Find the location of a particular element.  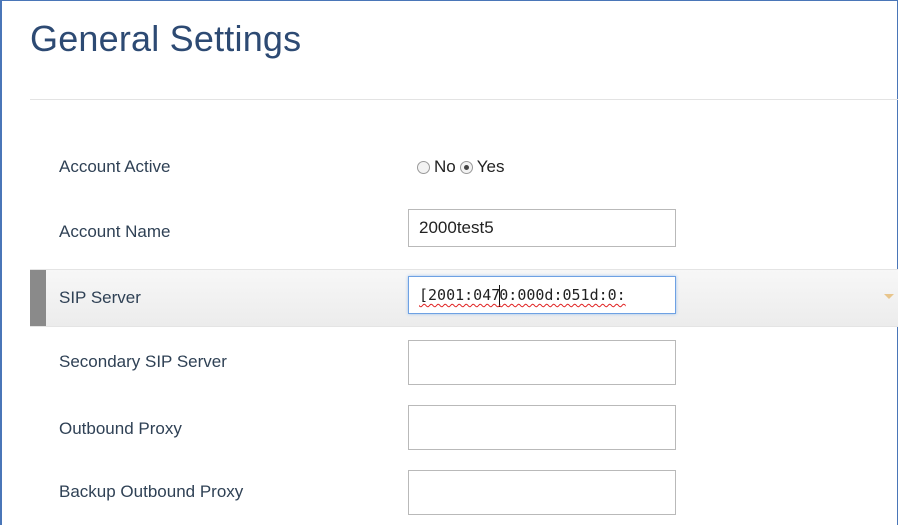

account-name-input: 2000test5 is located at coordinates (542, 228).